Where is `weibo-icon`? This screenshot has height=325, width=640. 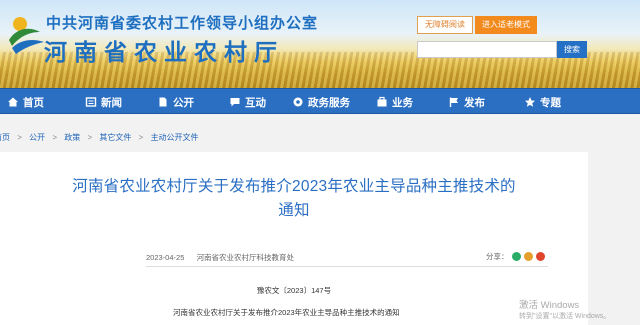 weibo-icon is located at coordinates (540, 256).